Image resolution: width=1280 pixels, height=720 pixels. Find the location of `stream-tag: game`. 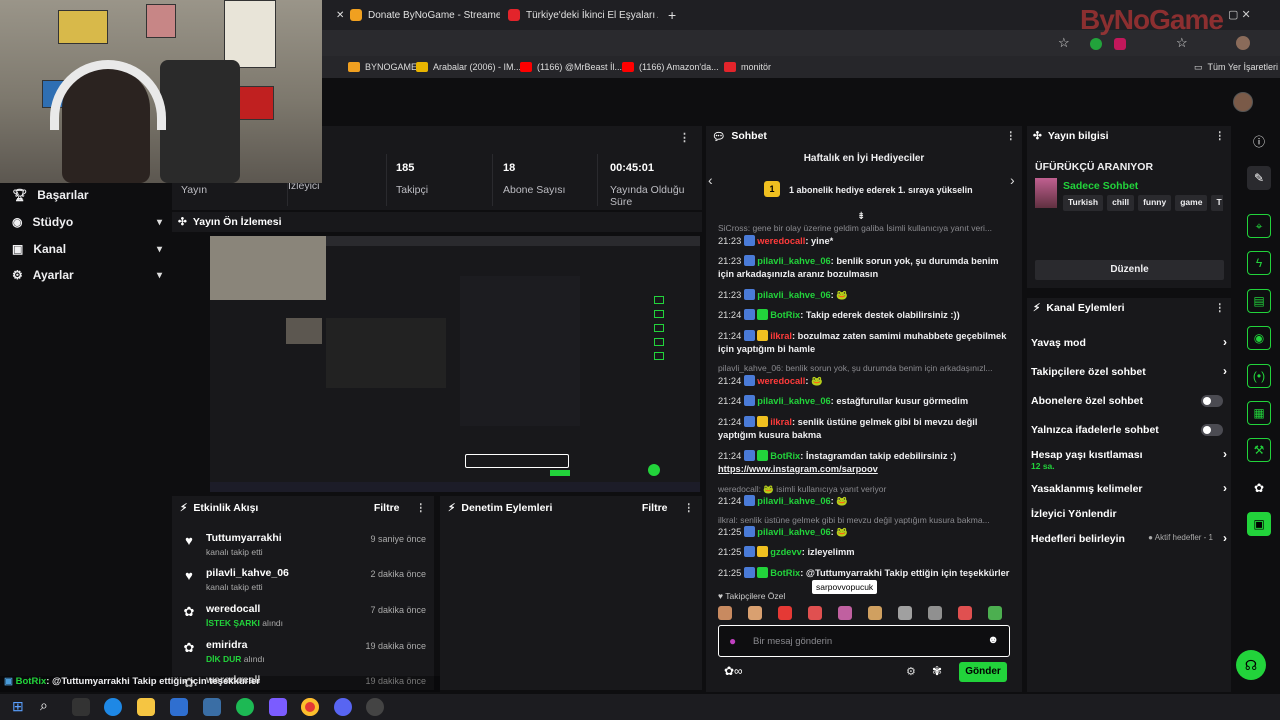

stream-tag: game is located at coordinates (1191, 203).